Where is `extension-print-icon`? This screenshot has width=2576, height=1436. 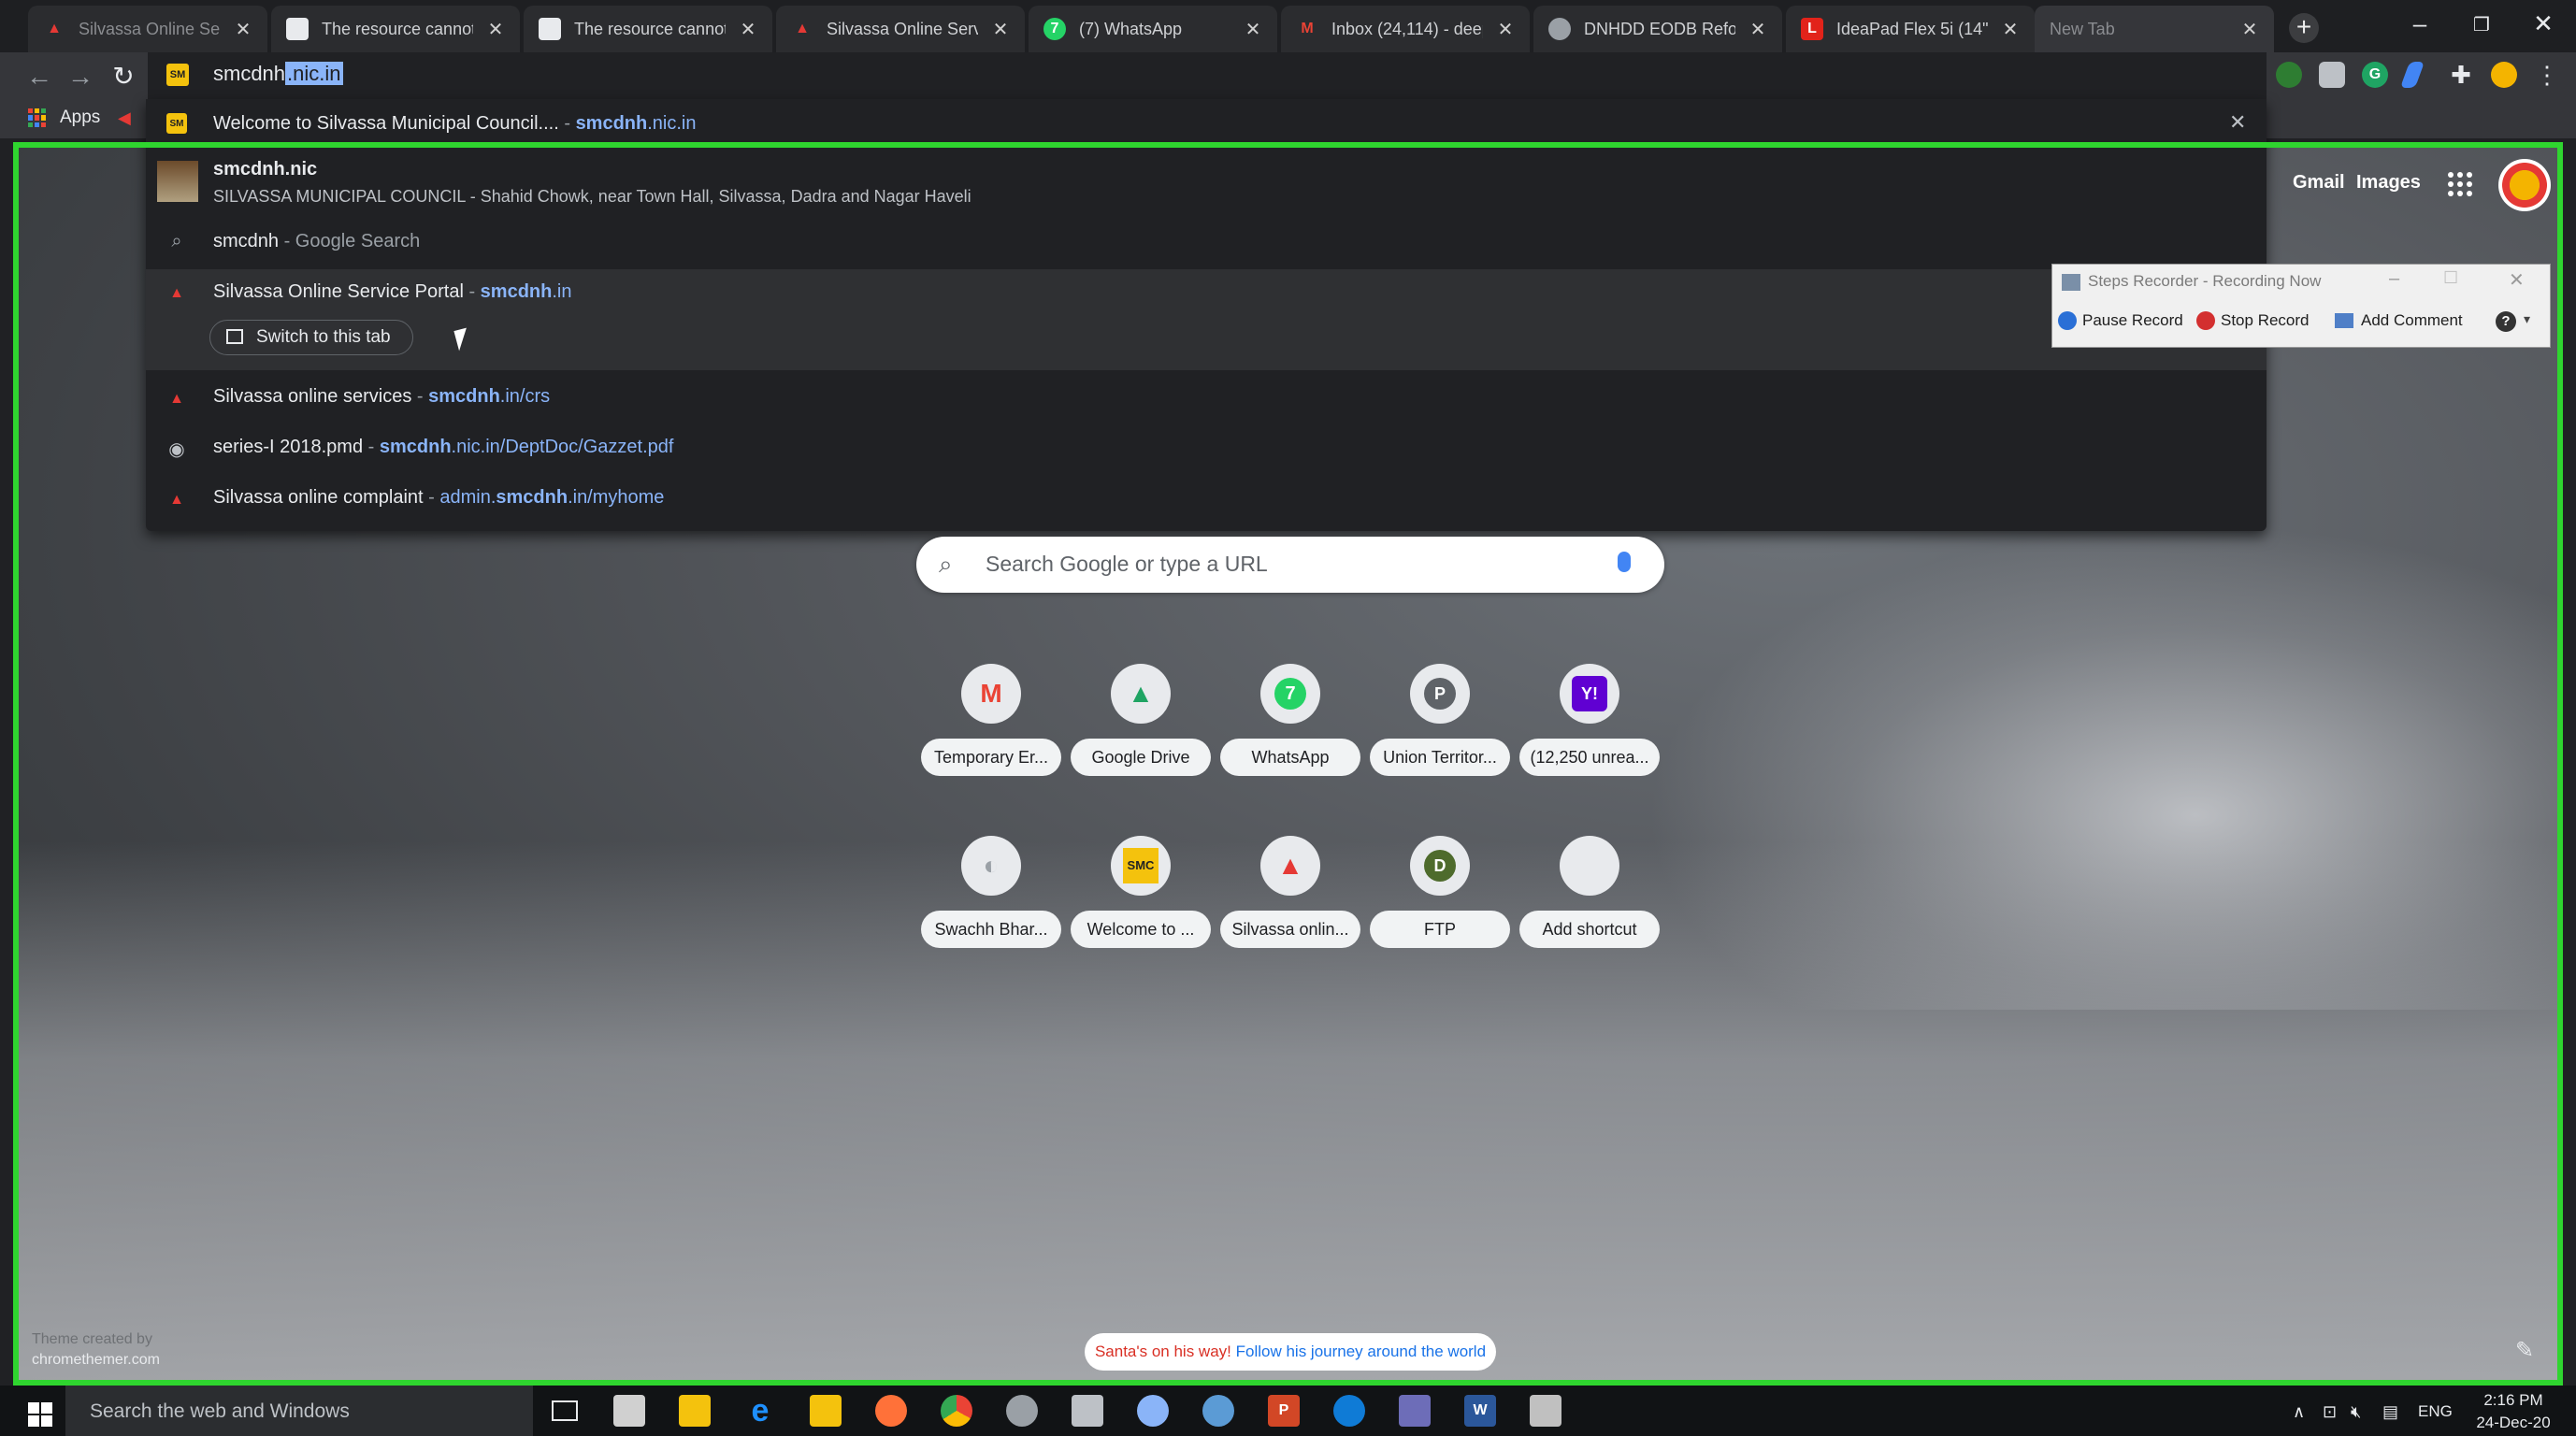 extension-print-icon is located at coordinates (2332, 75).